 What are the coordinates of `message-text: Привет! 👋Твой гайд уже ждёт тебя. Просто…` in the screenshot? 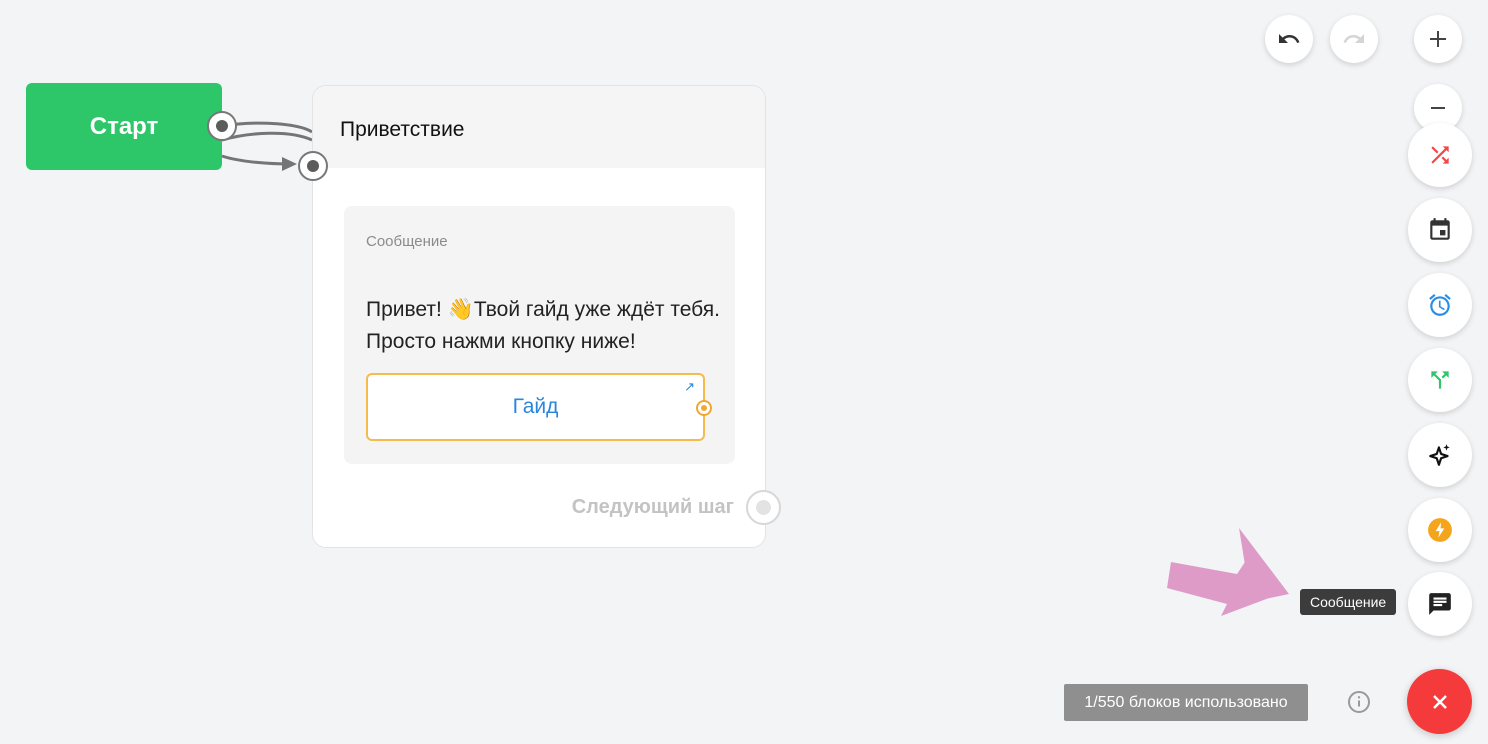 It's located at (543, 325).